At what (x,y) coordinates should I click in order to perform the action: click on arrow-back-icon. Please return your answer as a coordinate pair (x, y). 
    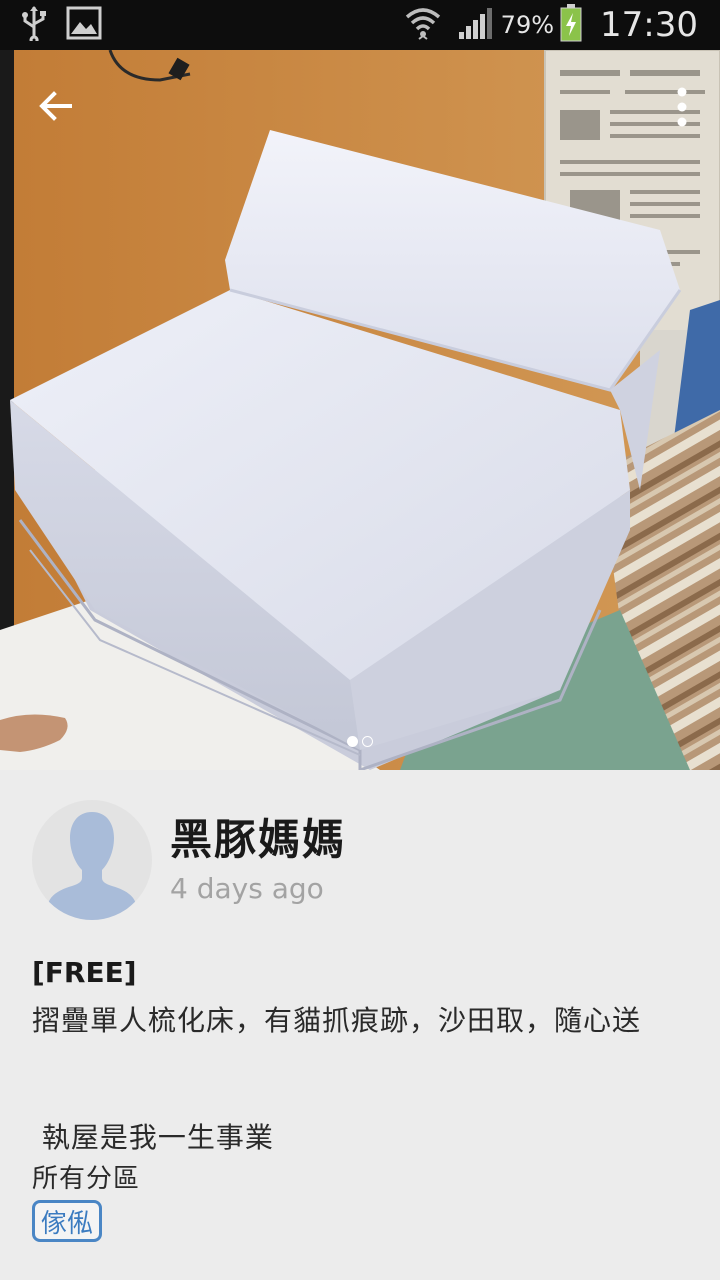
    Looking at the image, I should click on (55, 106).